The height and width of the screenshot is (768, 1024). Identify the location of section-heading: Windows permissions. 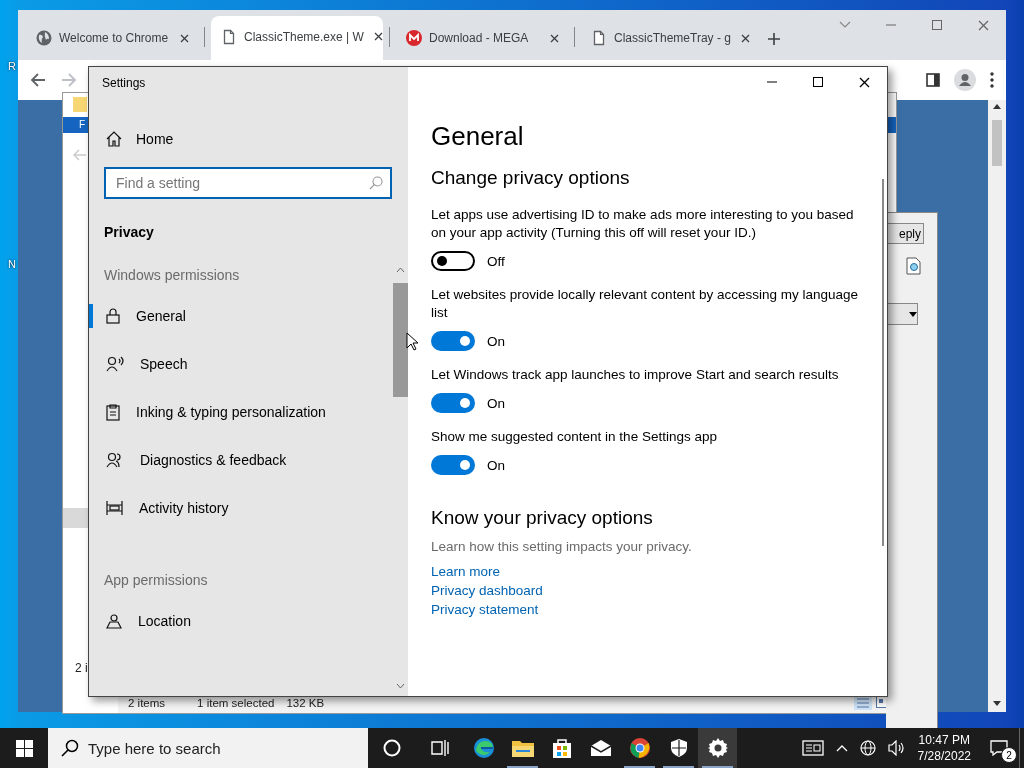
(172, 275).